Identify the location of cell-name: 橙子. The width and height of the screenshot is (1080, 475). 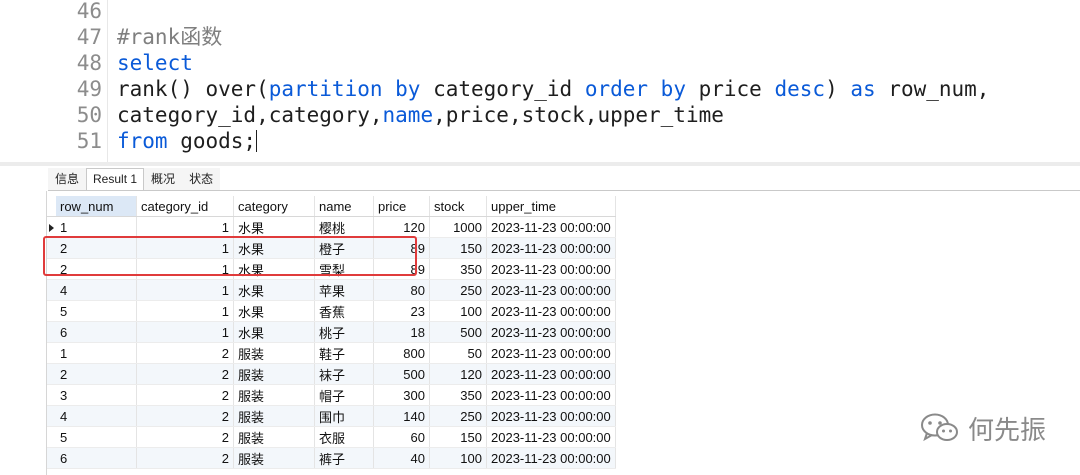
(344, 248).